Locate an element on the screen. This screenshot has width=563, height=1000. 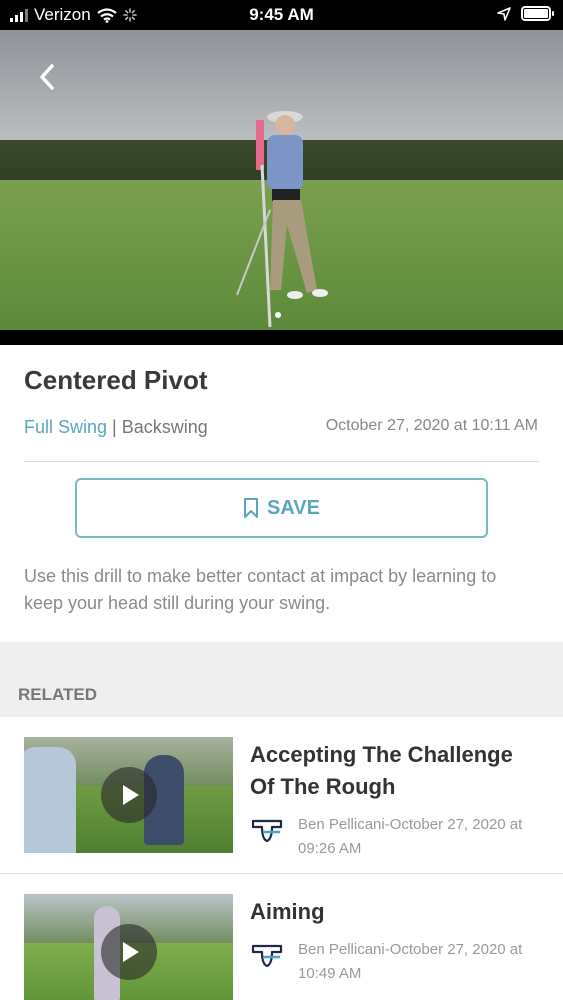
bookmark-icon is located at coordinates (251, 508).